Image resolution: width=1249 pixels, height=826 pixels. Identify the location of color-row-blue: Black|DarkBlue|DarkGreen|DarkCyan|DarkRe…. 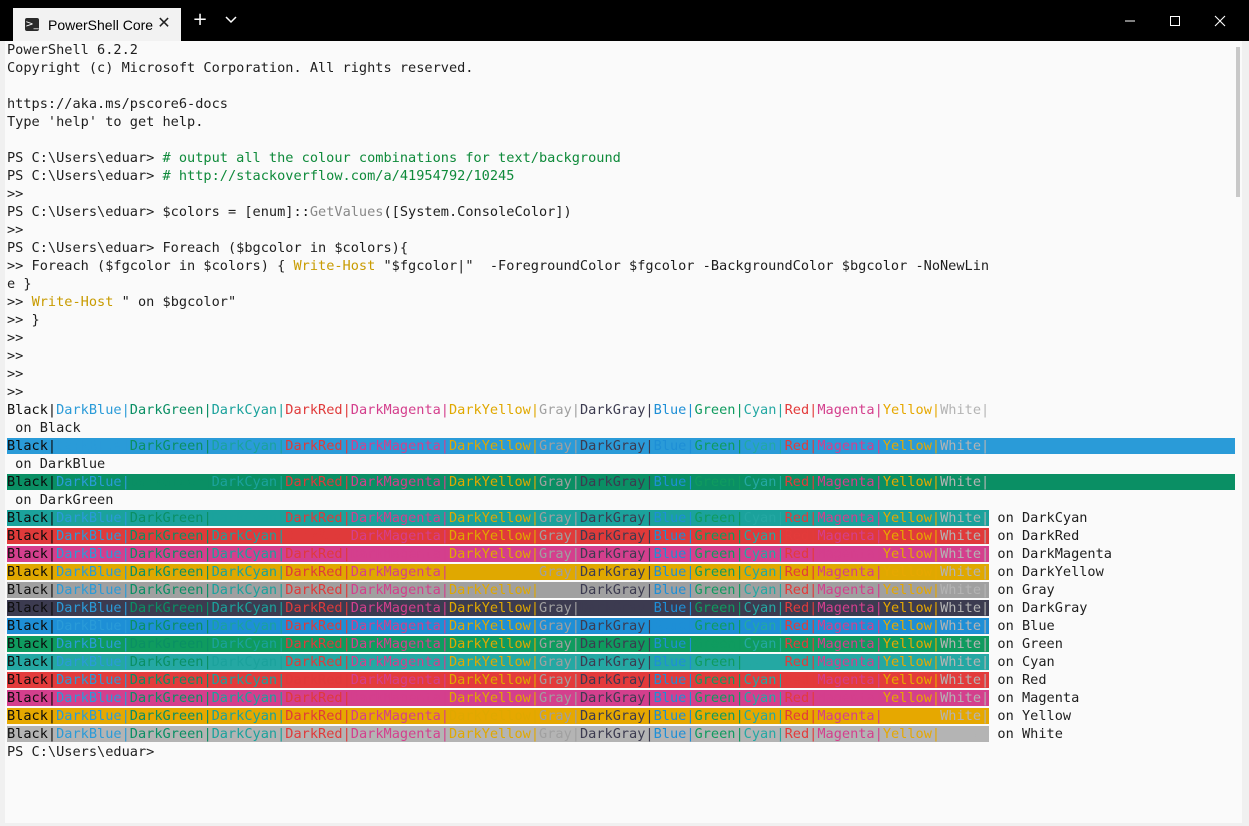
(624, 626).